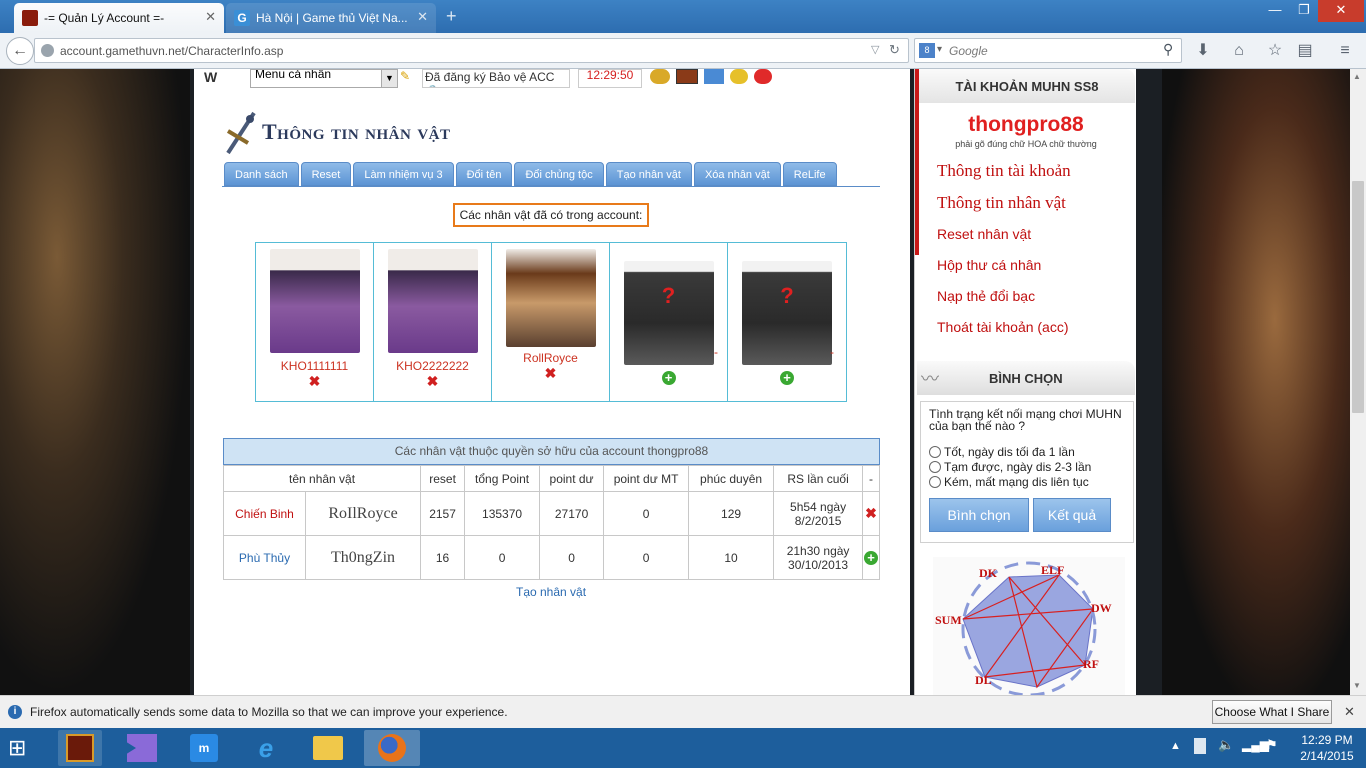  I want to click on menu-thong-tin-tai-khoan: Thông tin tài khoản, so click(1004, 171).